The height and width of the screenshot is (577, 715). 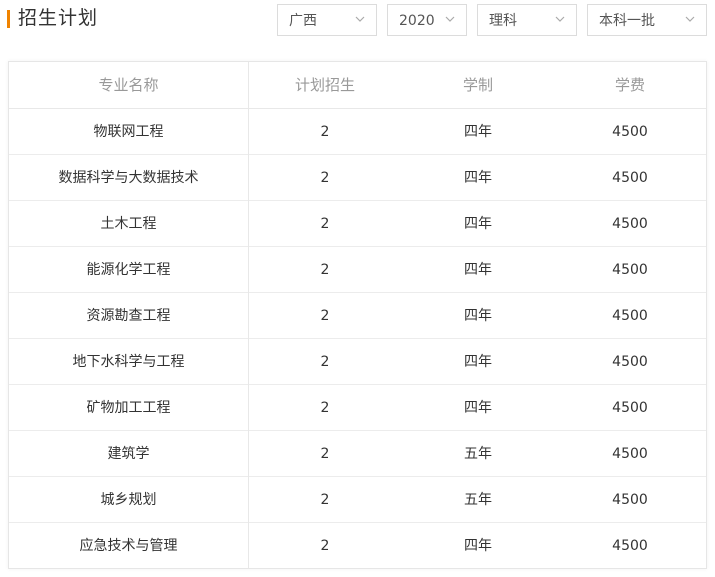 What do you see at coordinates (248, 315) in the screenshot?
I see `column-divider` at bounding box center [248, 315].